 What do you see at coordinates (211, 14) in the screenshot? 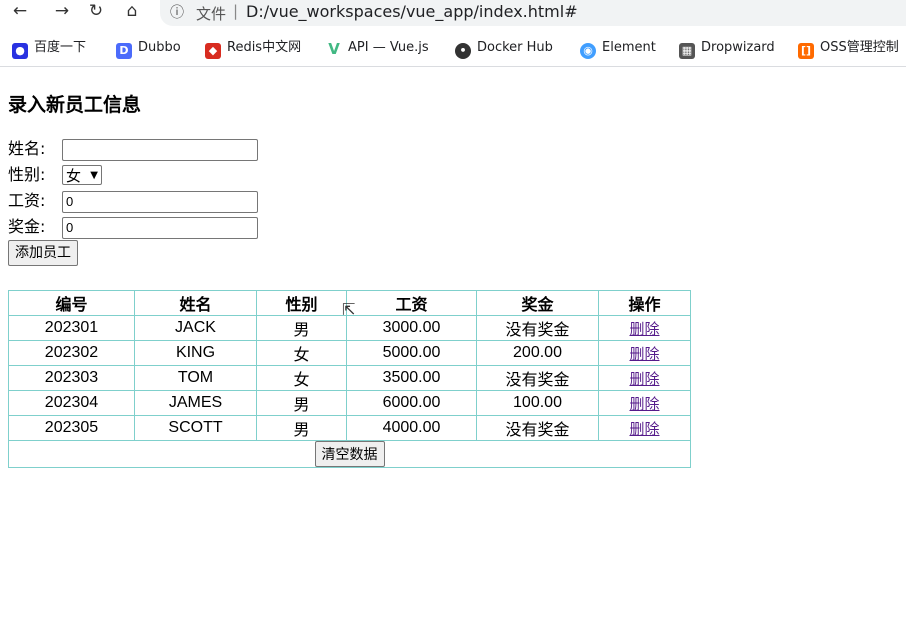
I see `url-scheme: 文件` at bounding box center [211, 14].